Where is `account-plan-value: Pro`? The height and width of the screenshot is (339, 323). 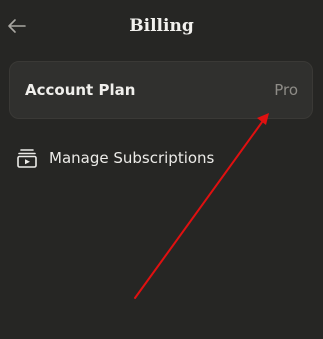
account-plan-value: Pro is located at coordinates (286, 90).